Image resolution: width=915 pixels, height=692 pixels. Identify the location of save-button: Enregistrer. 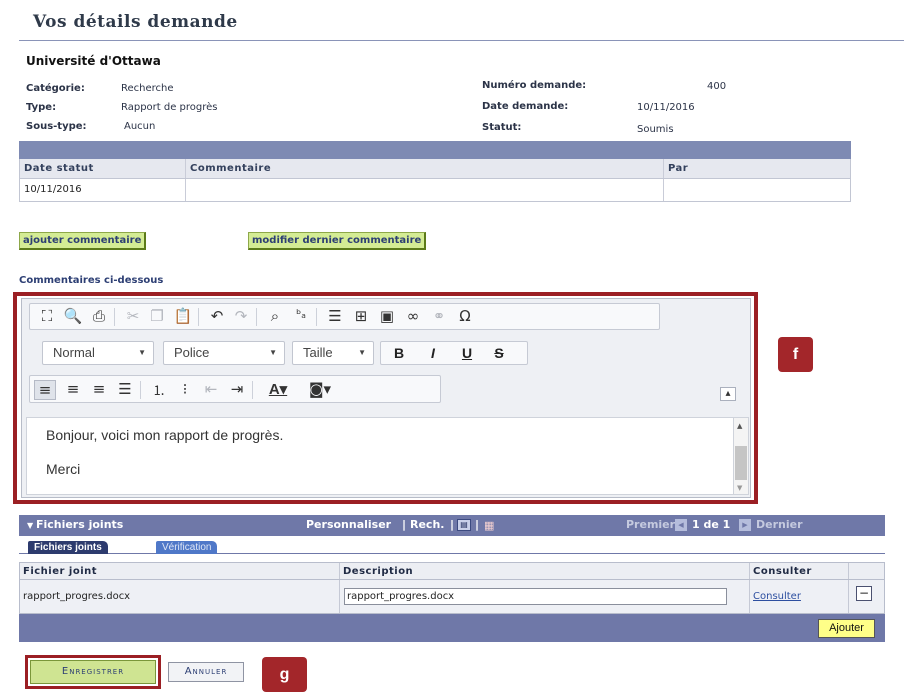
(93, 672).